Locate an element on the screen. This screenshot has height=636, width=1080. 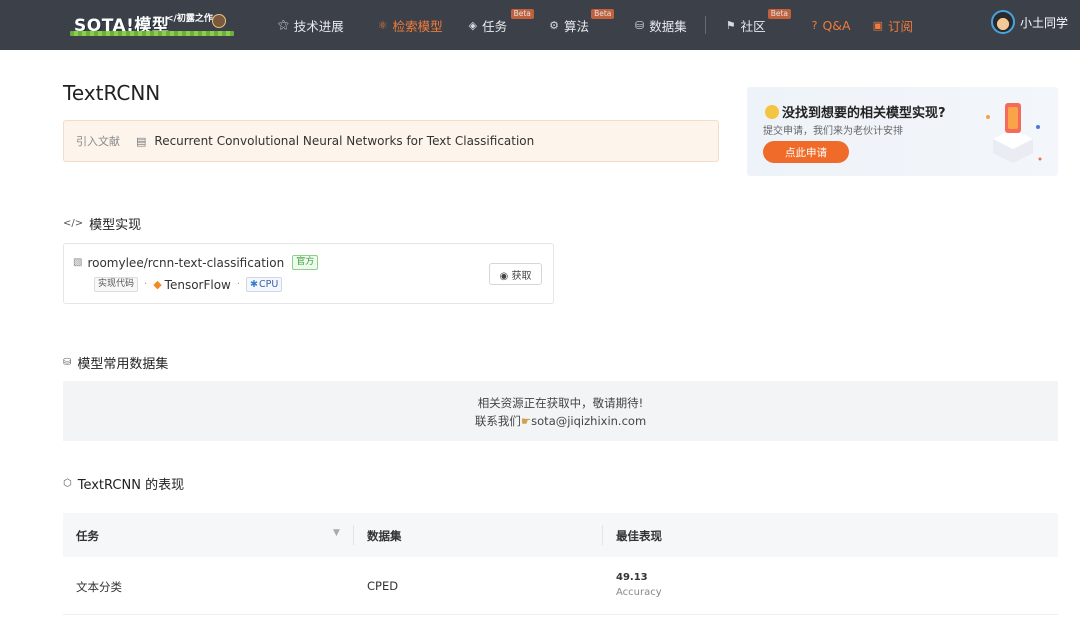
performance-heading-text: TextRCNN 的表现 is located at coordinates (131, 483).